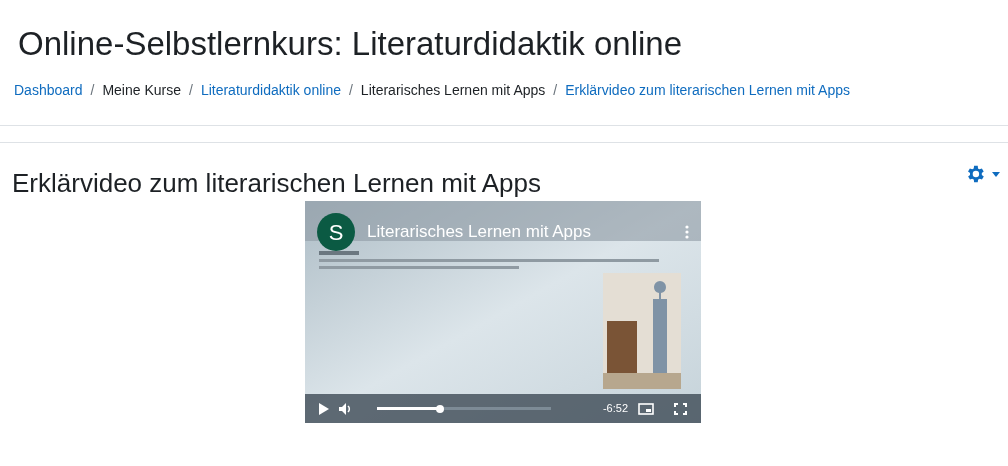  What do you see at coordinates (453, 90) in the screenshot?
I see `breadcrumb-item: Literarisches Lernen mit Apps` at bounding box center [453, 90].